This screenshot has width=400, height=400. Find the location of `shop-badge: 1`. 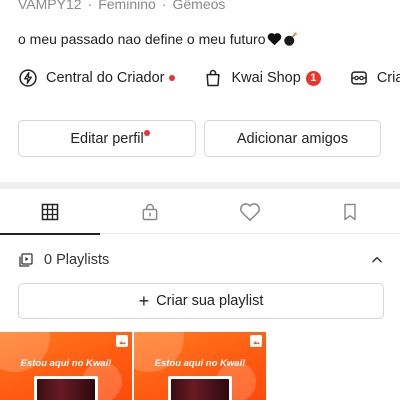

shop-badge: 1 is located at coordinates (313, 78).